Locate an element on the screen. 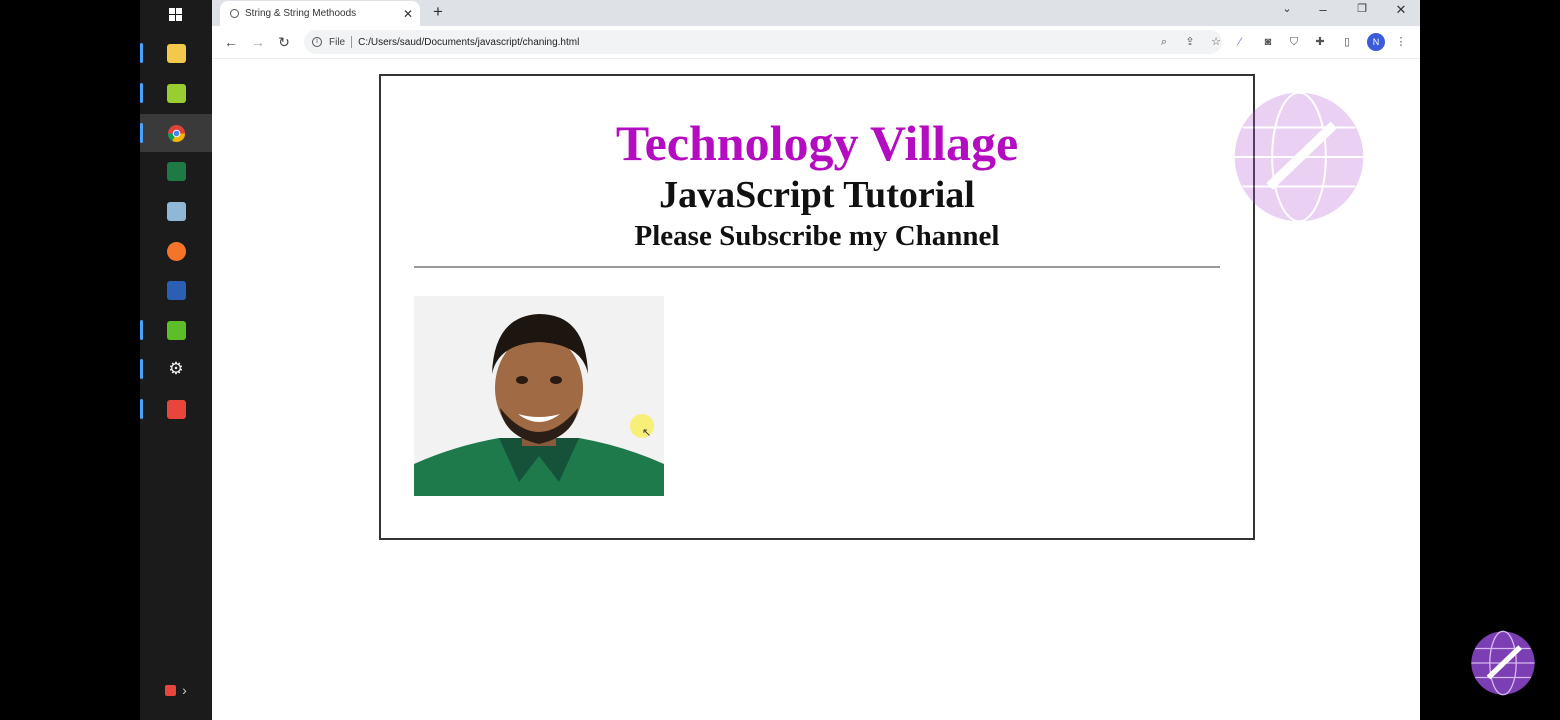 This screenshot has height=720, width=1560. tab-active: String & String Methoods ✕ is located at coordinates (320, 13).